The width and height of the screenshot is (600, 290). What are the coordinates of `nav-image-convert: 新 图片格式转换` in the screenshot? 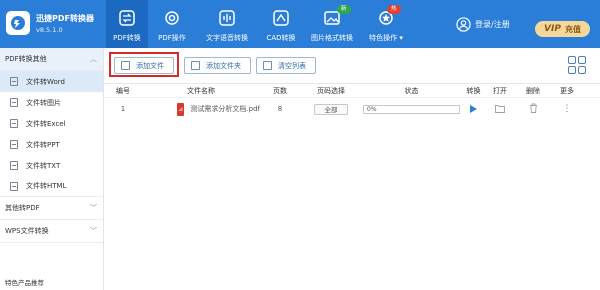 It's located at (332, 24).